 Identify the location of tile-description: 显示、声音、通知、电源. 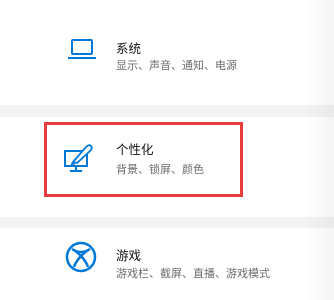
(176, 65).